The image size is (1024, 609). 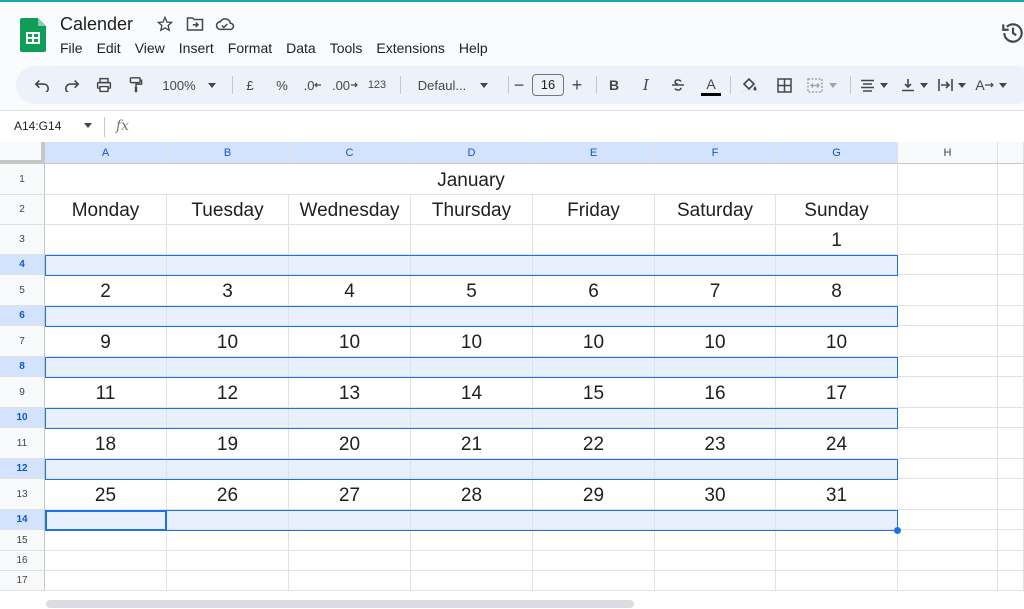 What do you see at coordinates (350, 341) in the screenshot?
I see `cell-C7: 10` at bounding box center [350, 341].